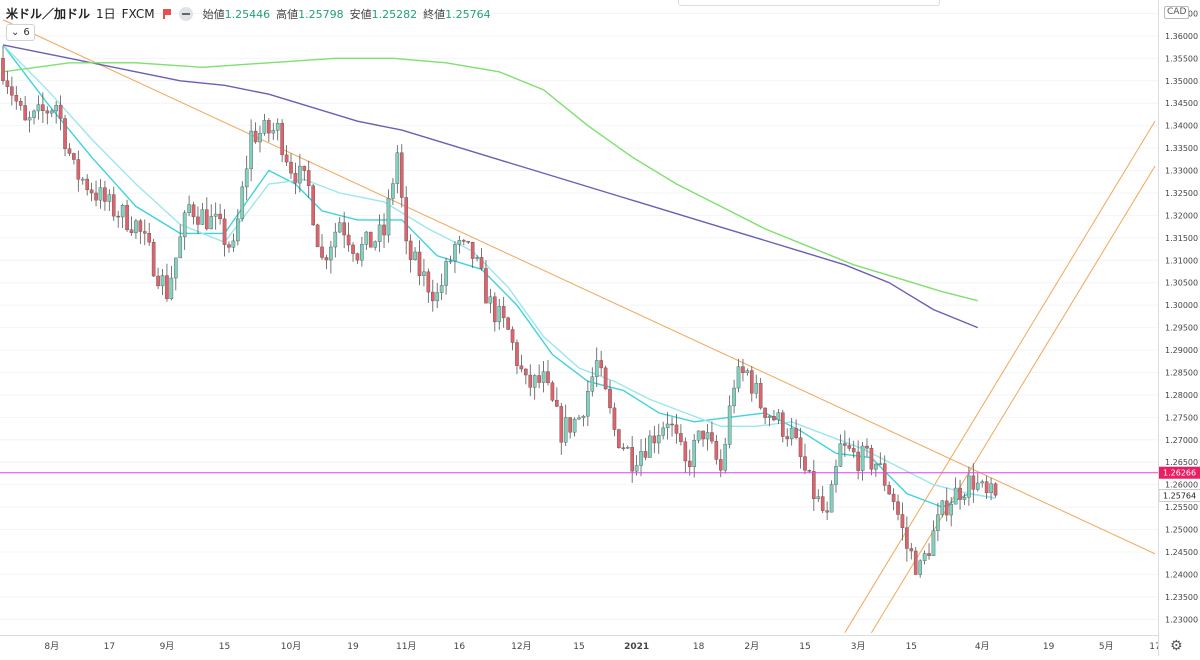  What do you see at coordinates (1176, 646) in the screenshot?
I see `gear-icon: ⚙` at bounding box center [1176, 646].